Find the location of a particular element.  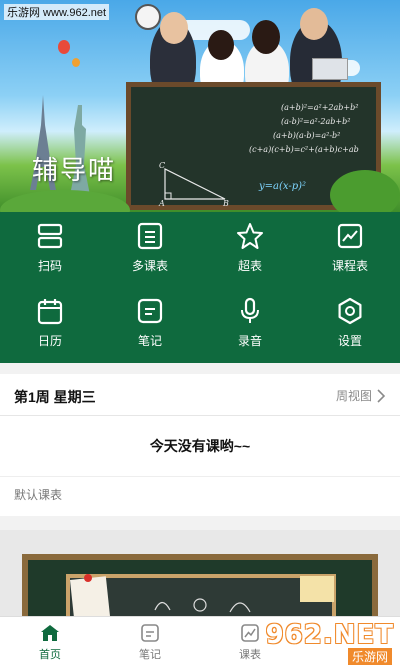

week-title: 第1周 星期三 is located at coordinates (55, 397).